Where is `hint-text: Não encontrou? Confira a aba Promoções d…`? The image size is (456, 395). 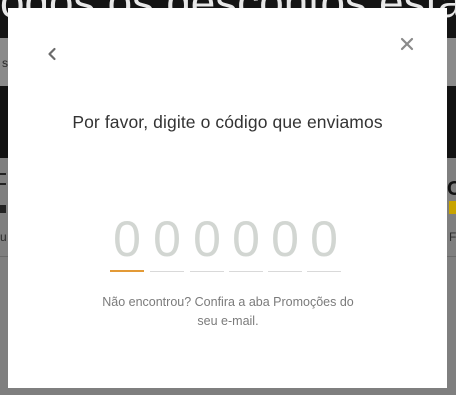
hint-text: Não encontrou? Confira a aba Promoções d… is located at coordinates (228, 312).